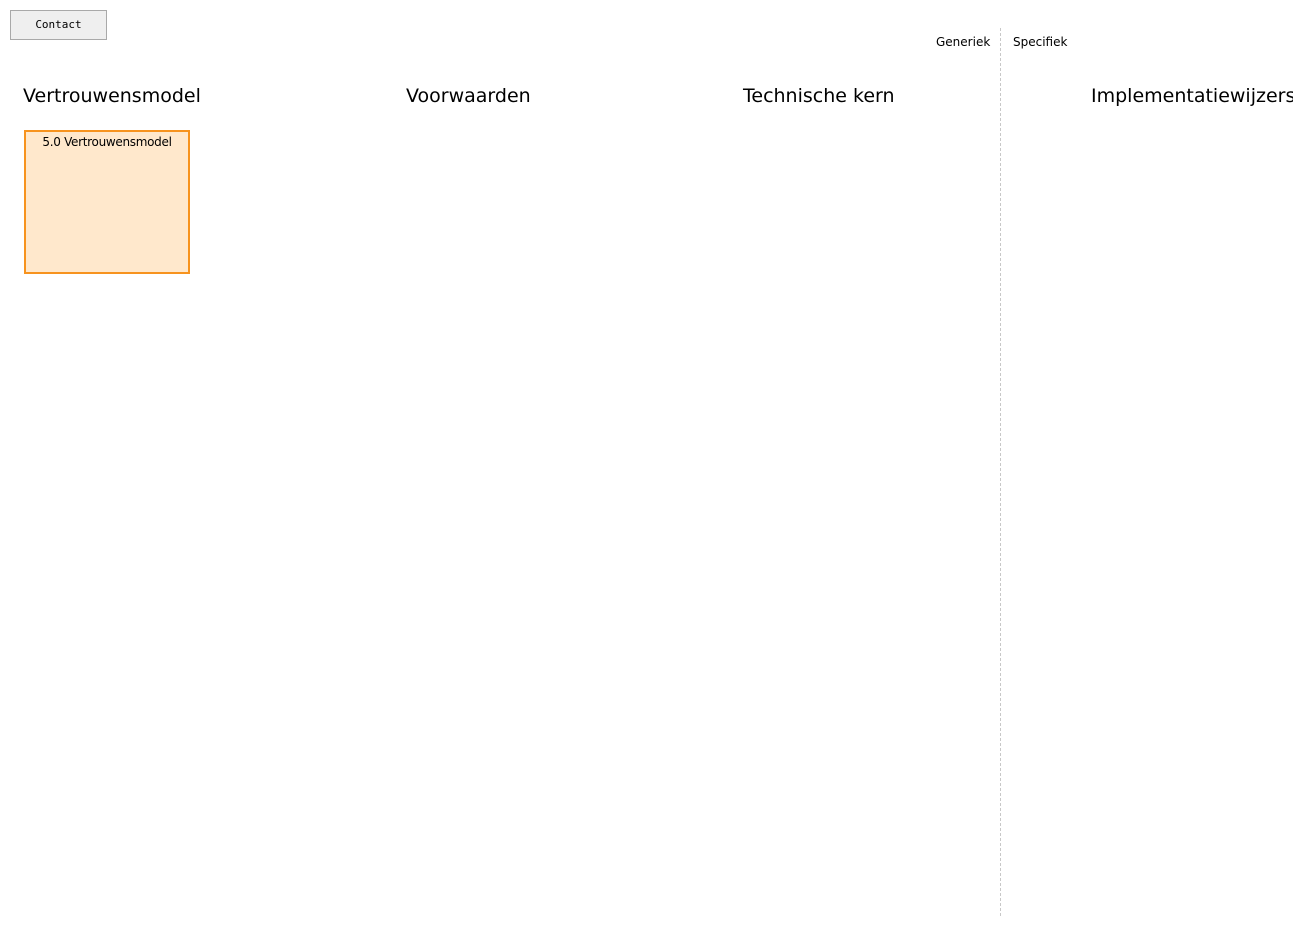 The height and width of the screenshot is (947, 1293). I want to click on zone-divider, so click(1000, 472).